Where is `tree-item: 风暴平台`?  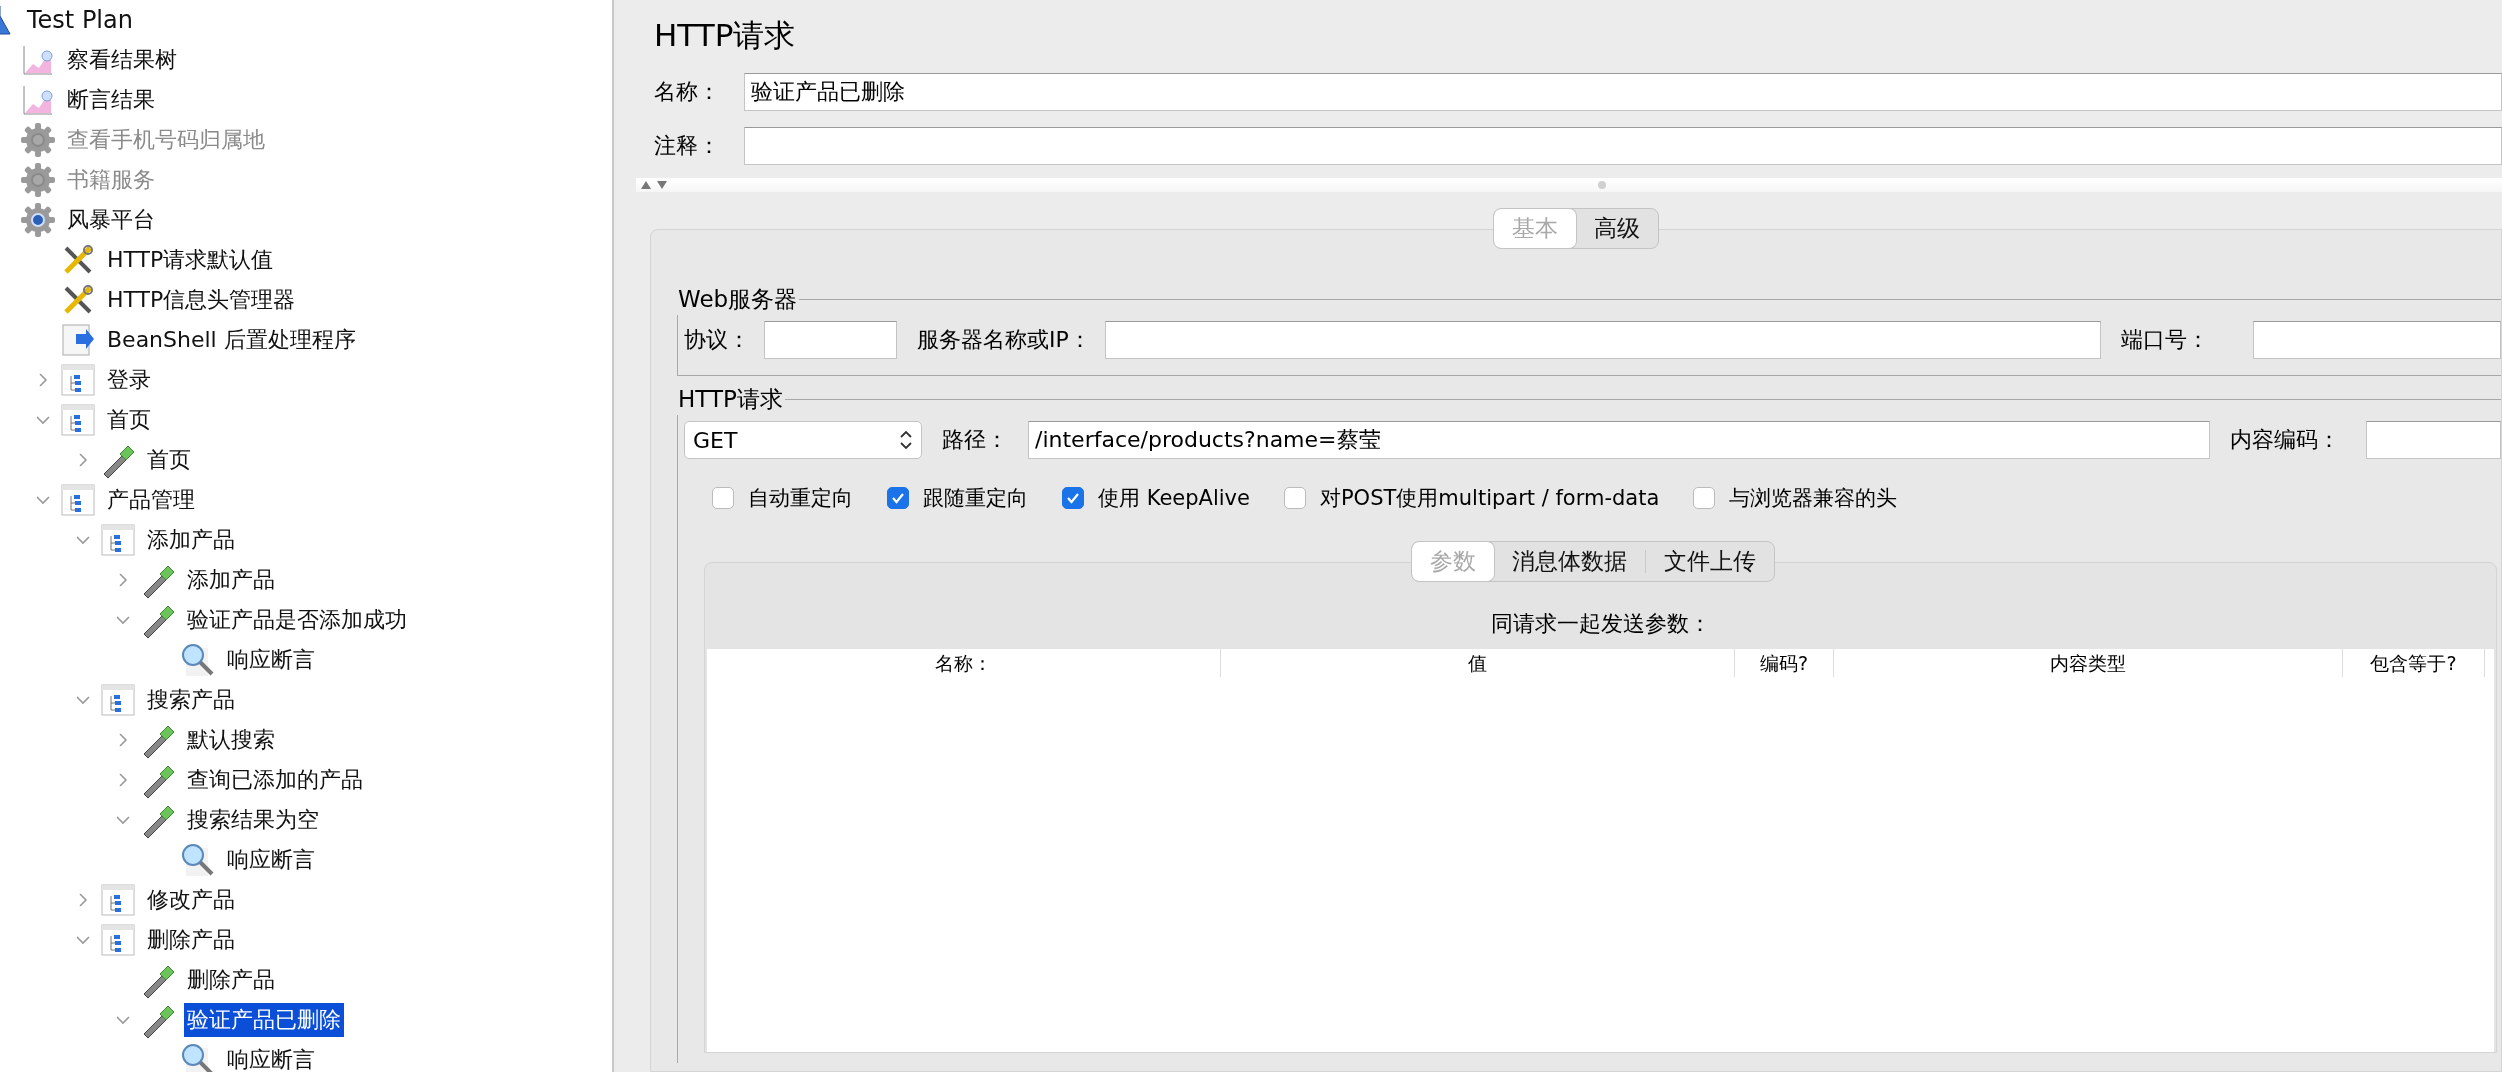
tree-item: 风暴平台 is located at coordinates (111, 220).